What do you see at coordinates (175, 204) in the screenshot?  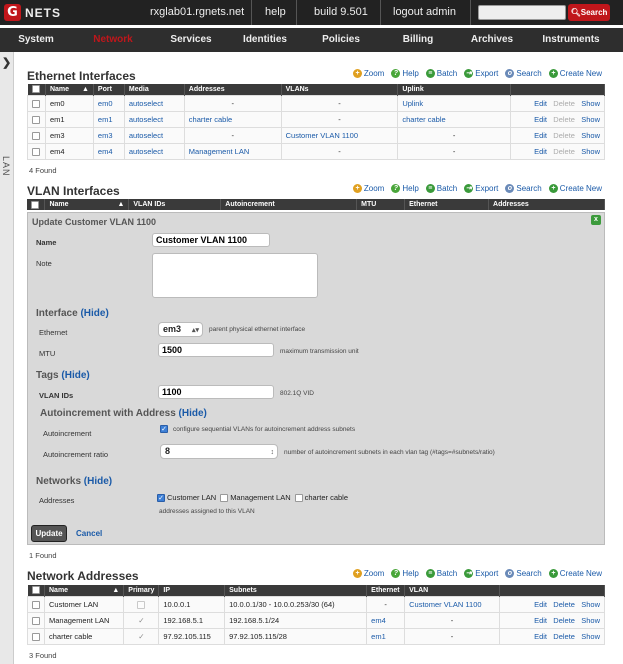 I see `col-vlan-ids: VLAN IDs` at bounding box center [175, 204].